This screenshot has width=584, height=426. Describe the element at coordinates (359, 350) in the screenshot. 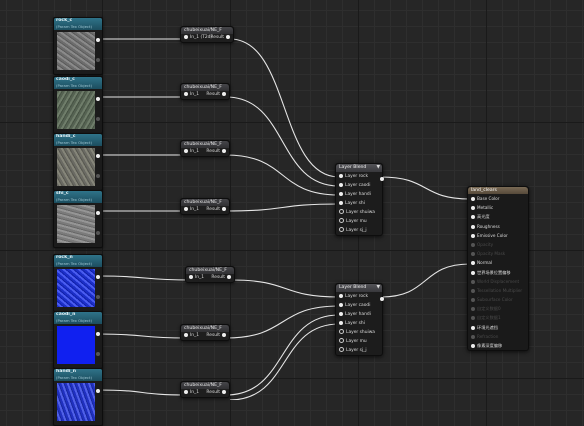

I see `layer-pin-row: Layer sj_j` at that location.